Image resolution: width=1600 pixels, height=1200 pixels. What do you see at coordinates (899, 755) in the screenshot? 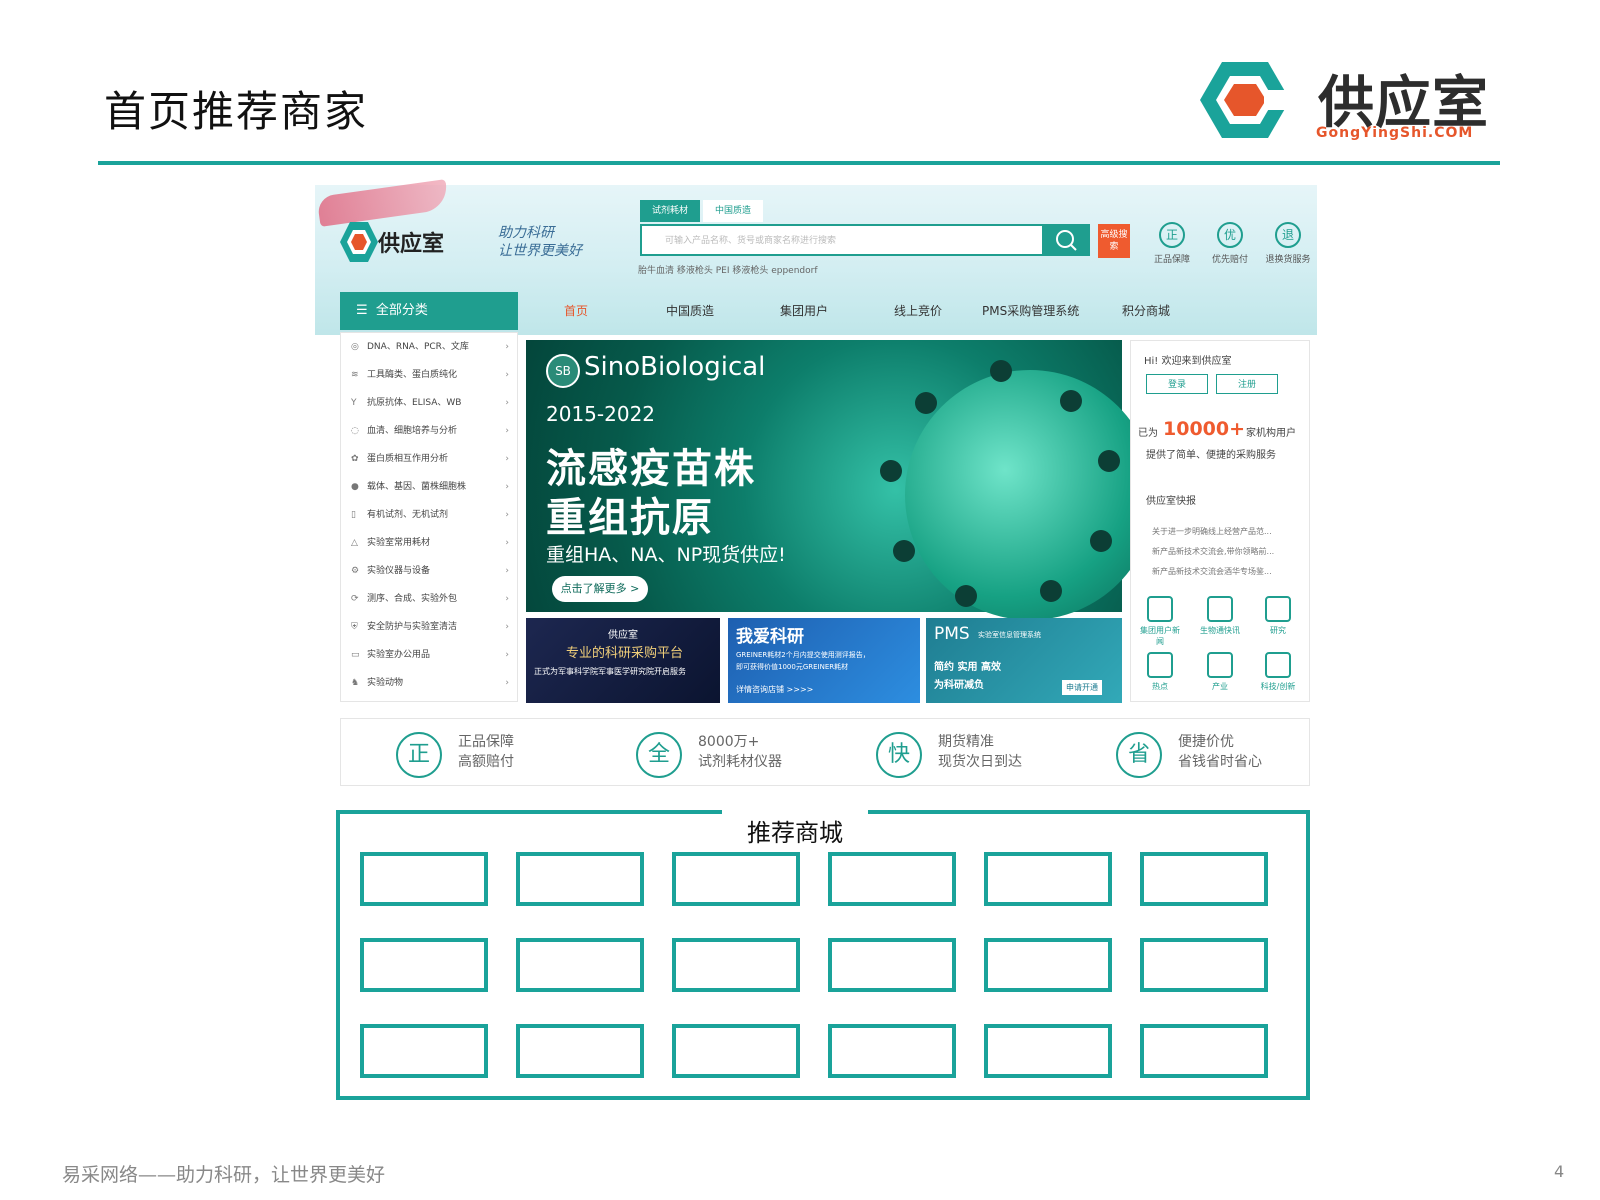
I see `fast-circle-icon: 快` at bounding box center [899, 755].